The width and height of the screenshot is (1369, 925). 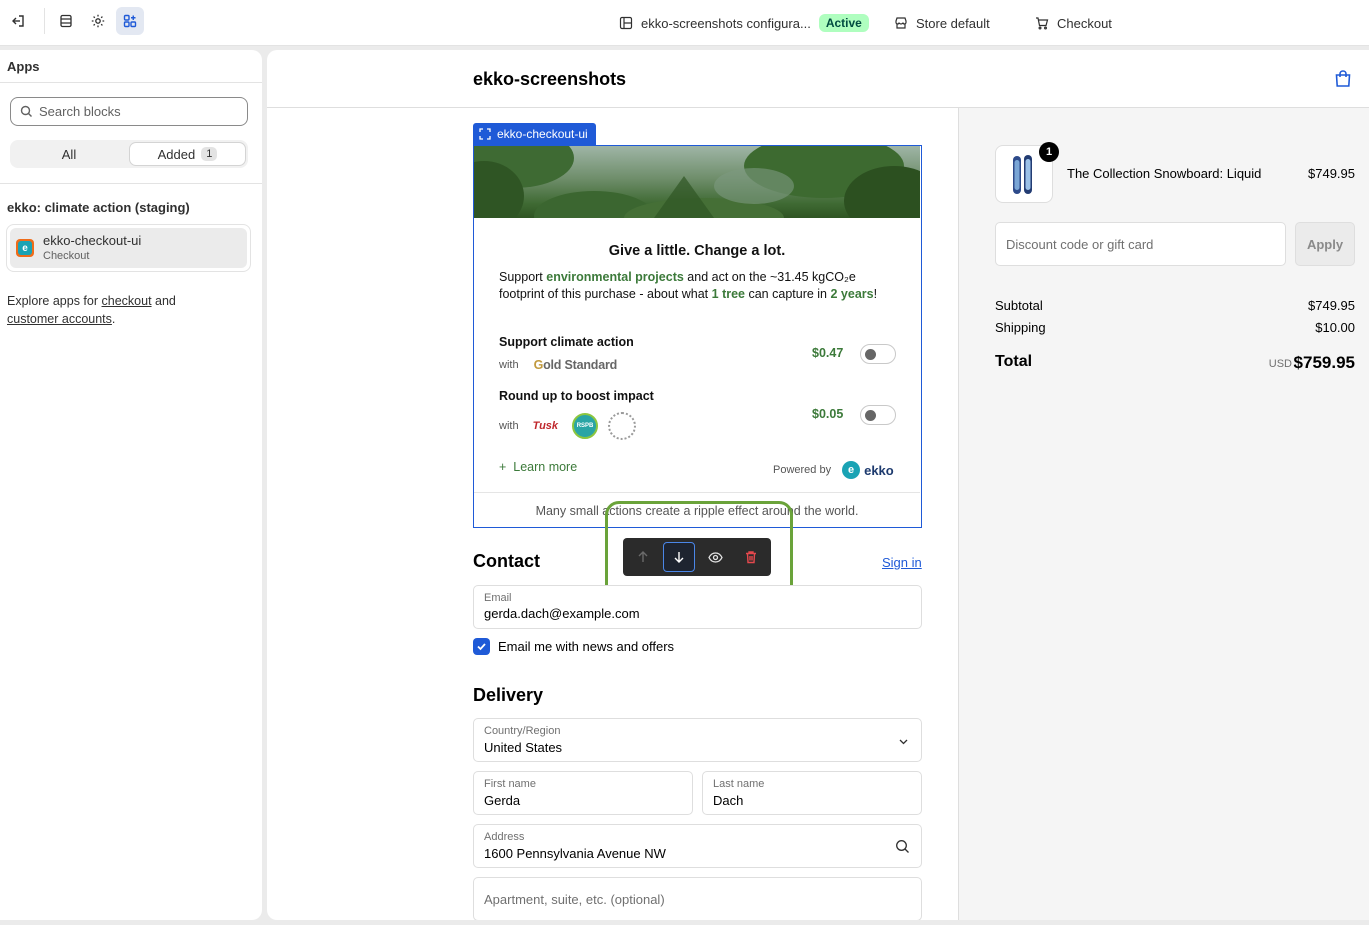 What do you see at coordinates (1084, 23) in the screenshot?
I see `page-label: Checkout` at bounding box center [1084, 23].